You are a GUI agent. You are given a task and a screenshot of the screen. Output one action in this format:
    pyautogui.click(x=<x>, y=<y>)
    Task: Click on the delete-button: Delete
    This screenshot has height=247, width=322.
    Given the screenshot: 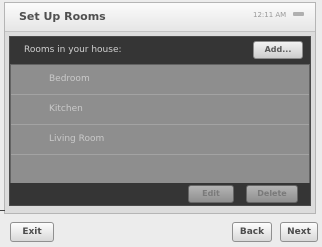 What is the action you would take?
    pyautogui.click(x=272, y=194)
    